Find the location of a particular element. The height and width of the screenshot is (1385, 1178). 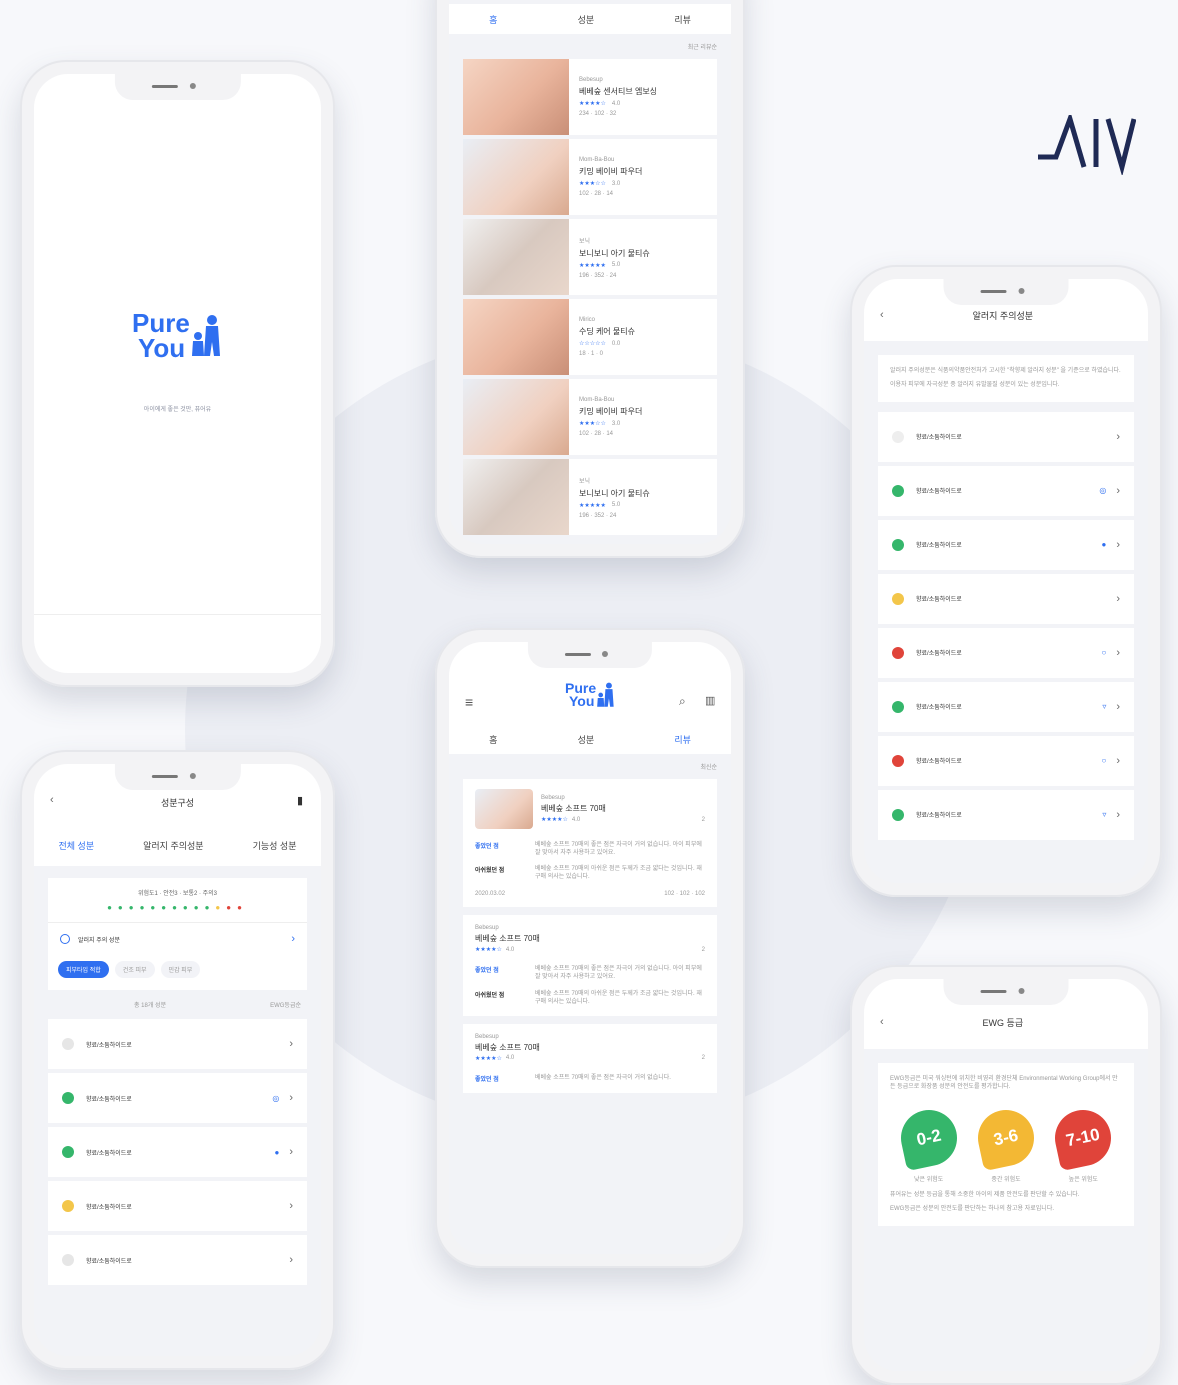

allergy-icon: ▿ is located at coordinates (1104, 815).